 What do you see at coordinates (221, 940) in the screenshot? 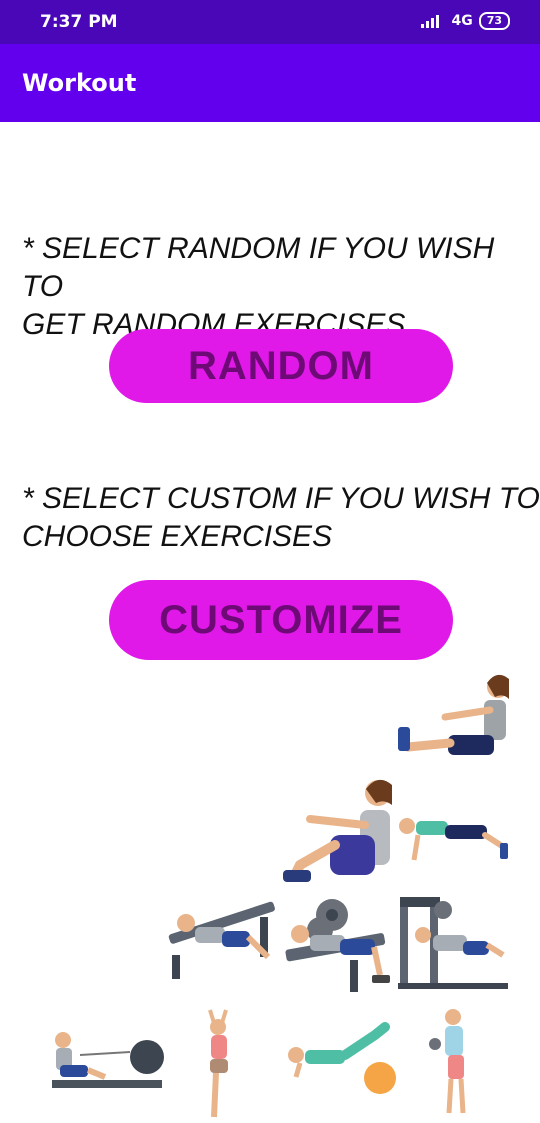
I see `incline-bench-figure` at bounding box center [221, 940].